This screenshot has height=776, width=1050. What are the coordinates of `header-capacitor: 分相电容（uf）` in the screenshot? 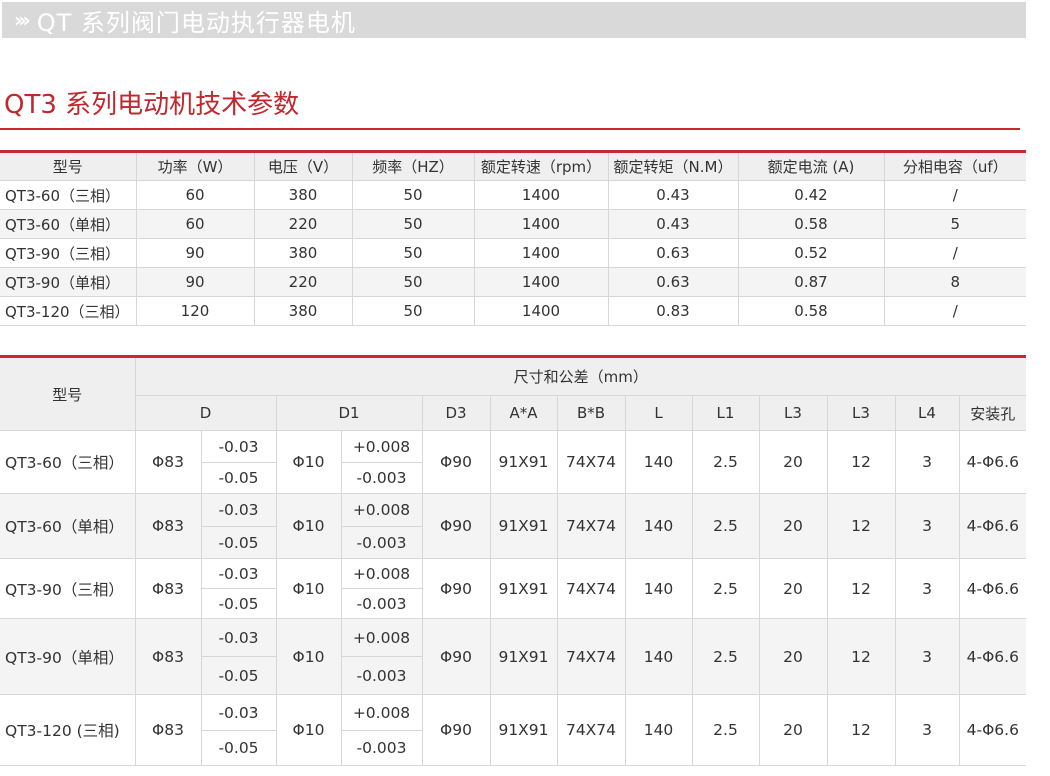 It's located at (954, 166).